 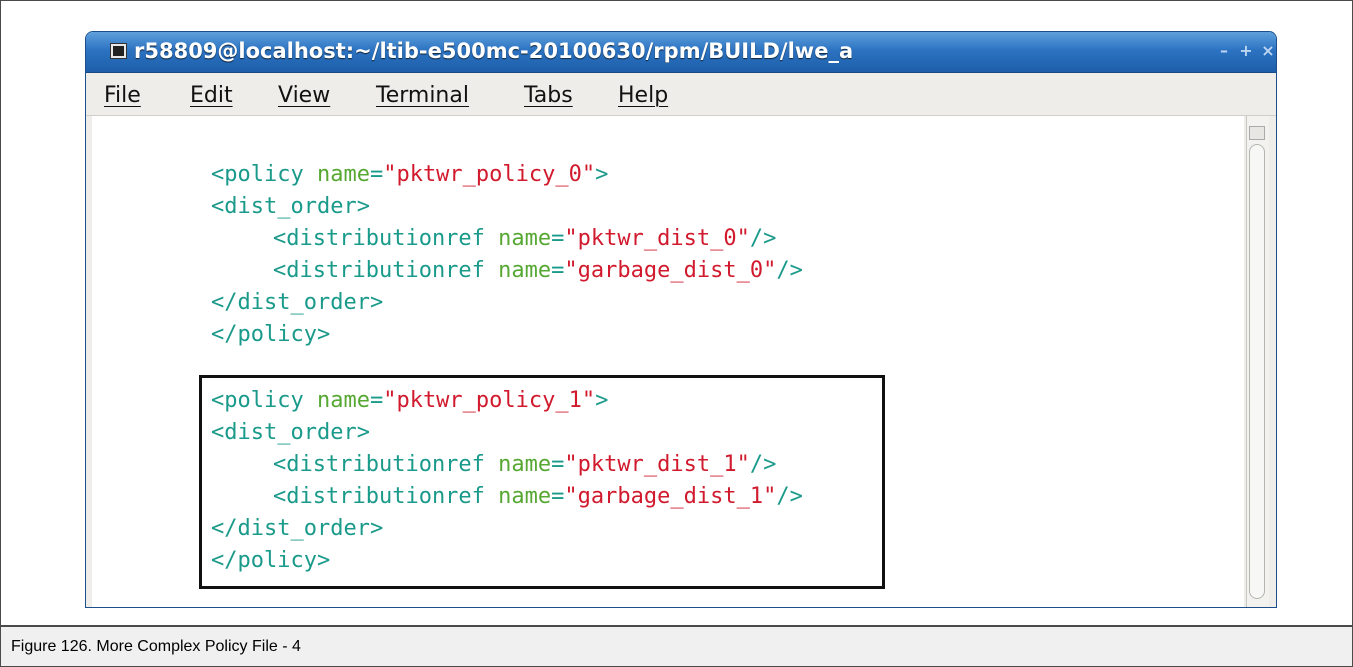 I want to click on minimize-button: –, so click(x=1224, y=51).